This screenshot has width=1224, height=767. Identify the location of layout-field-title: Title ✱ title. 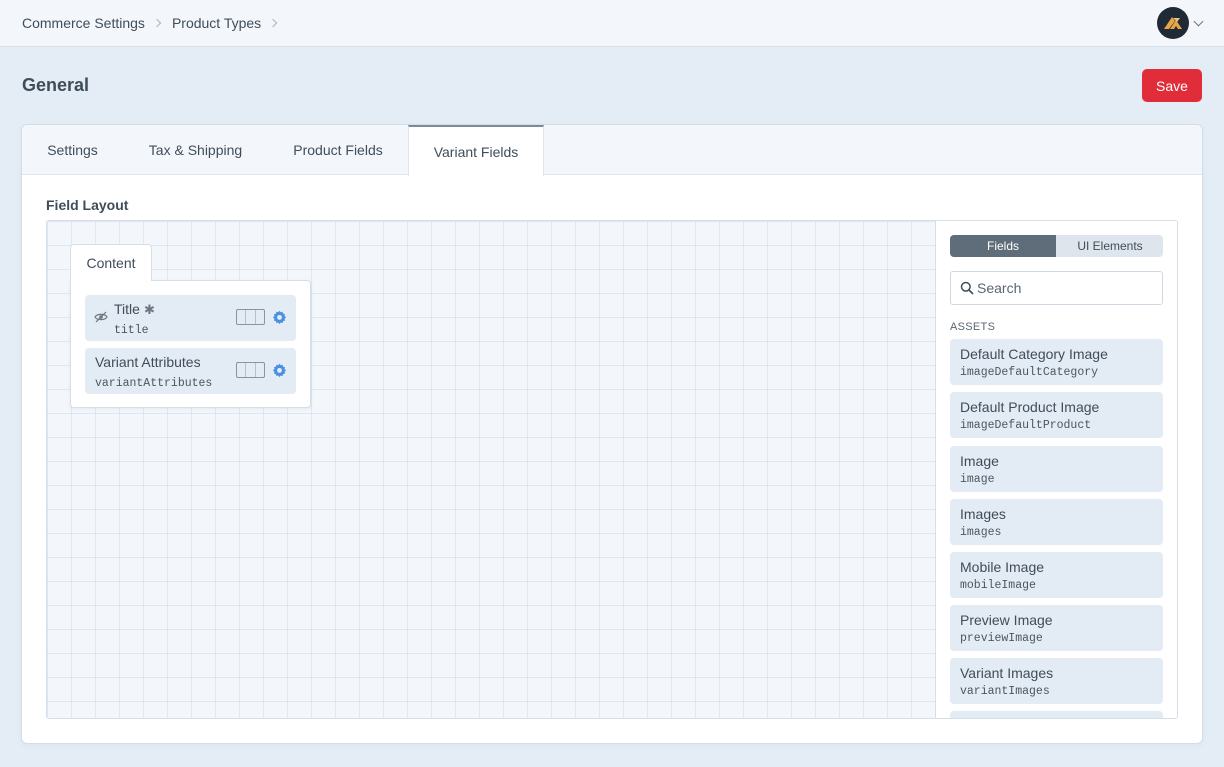
(190, 318).